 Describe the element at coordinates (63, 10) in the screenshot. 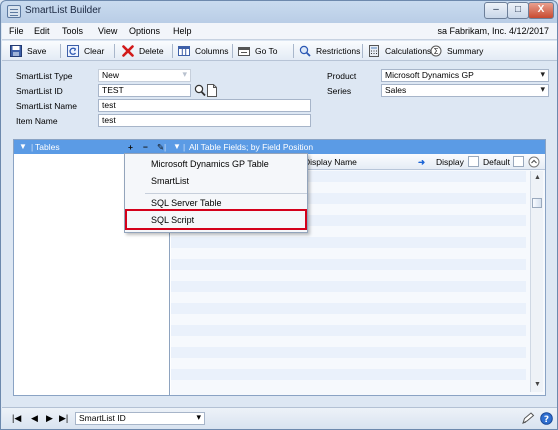

I see `window-title: SmartList Builder` at that location.